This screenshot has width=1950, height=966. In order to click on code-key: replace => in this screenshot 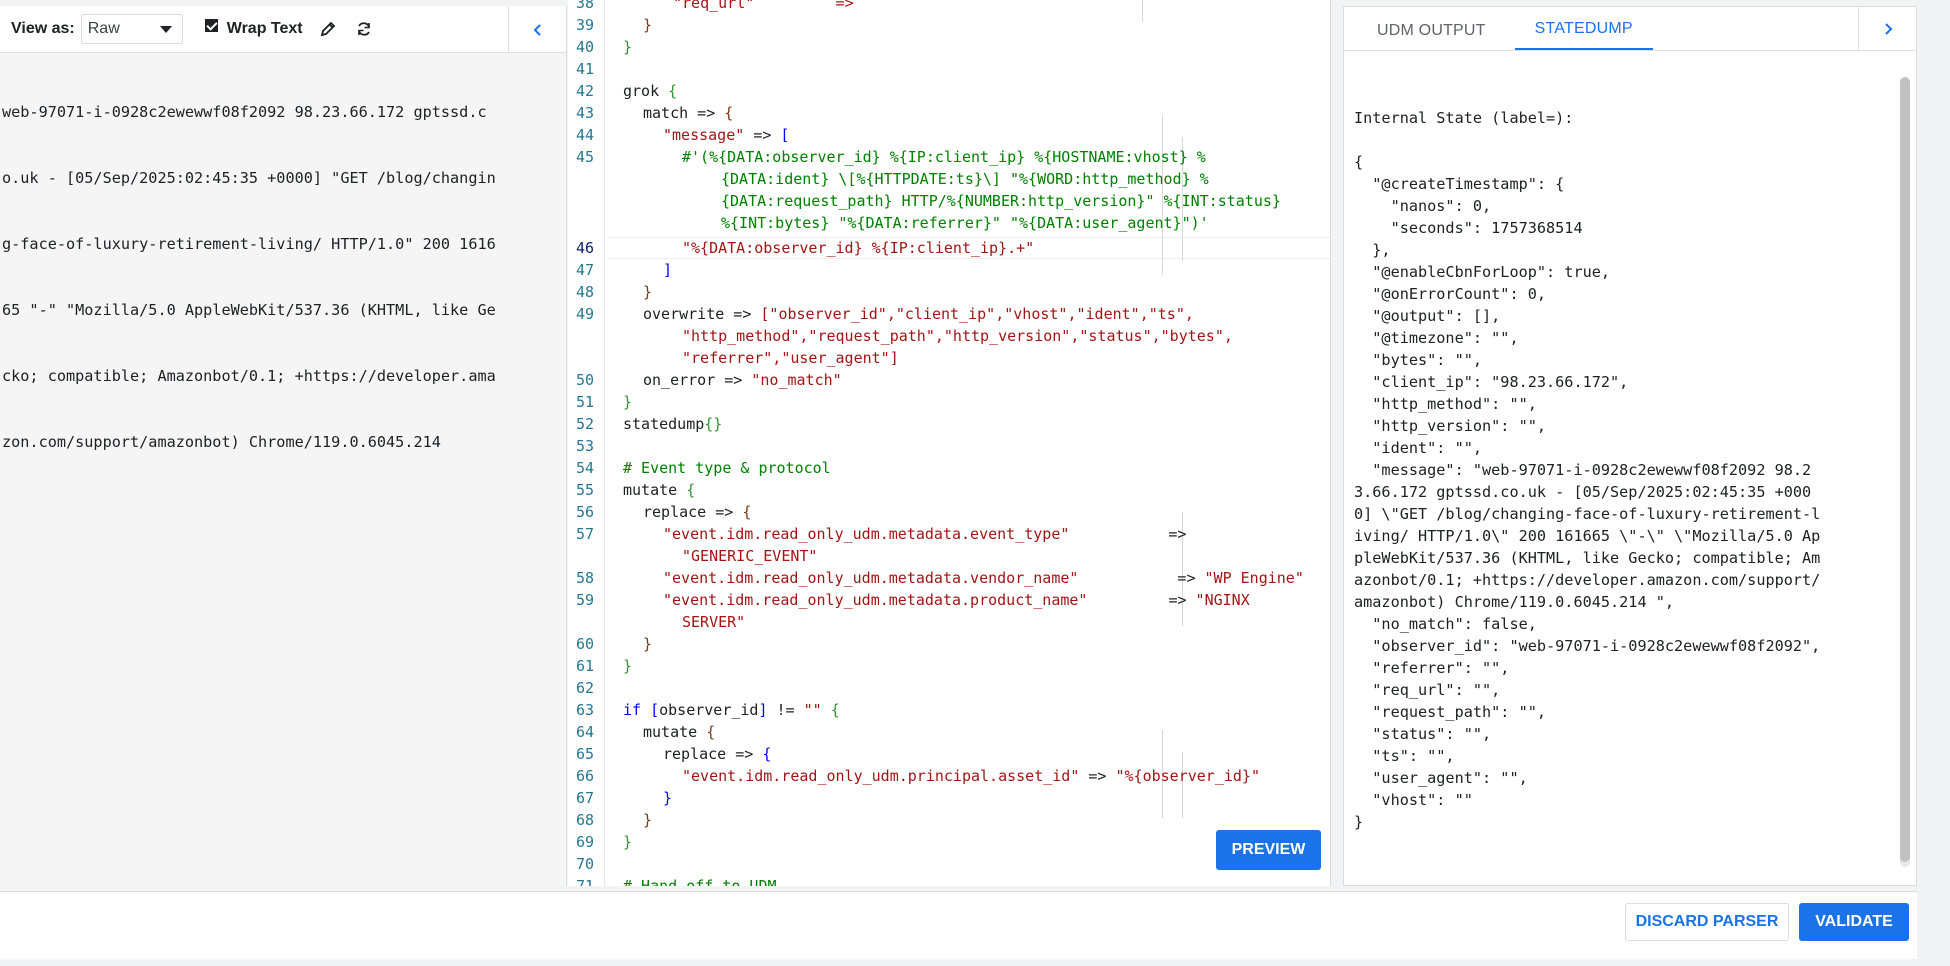, I will do `click(688, 512)`.